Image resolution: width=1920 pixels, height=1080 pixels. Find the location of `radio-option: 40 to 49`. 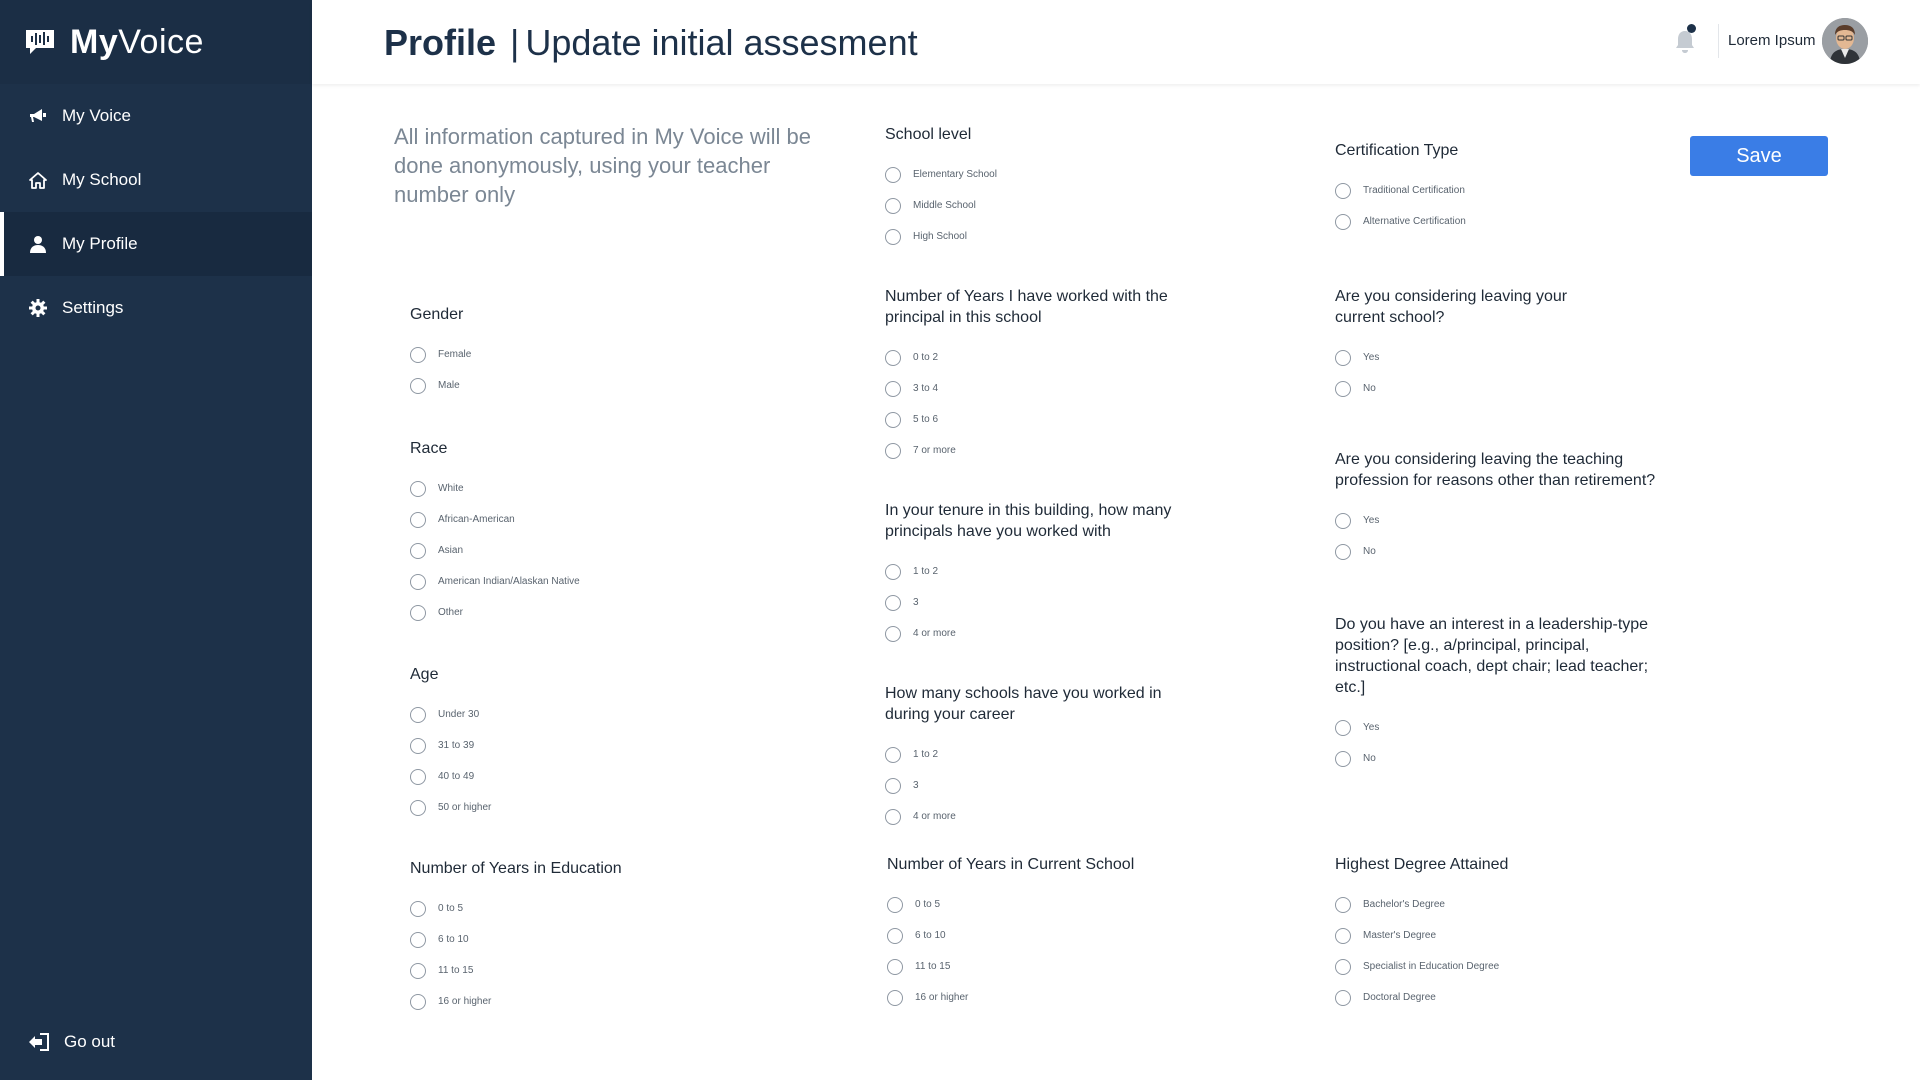

radio-option: 40 to 49 is located at coordinates (450, 776).